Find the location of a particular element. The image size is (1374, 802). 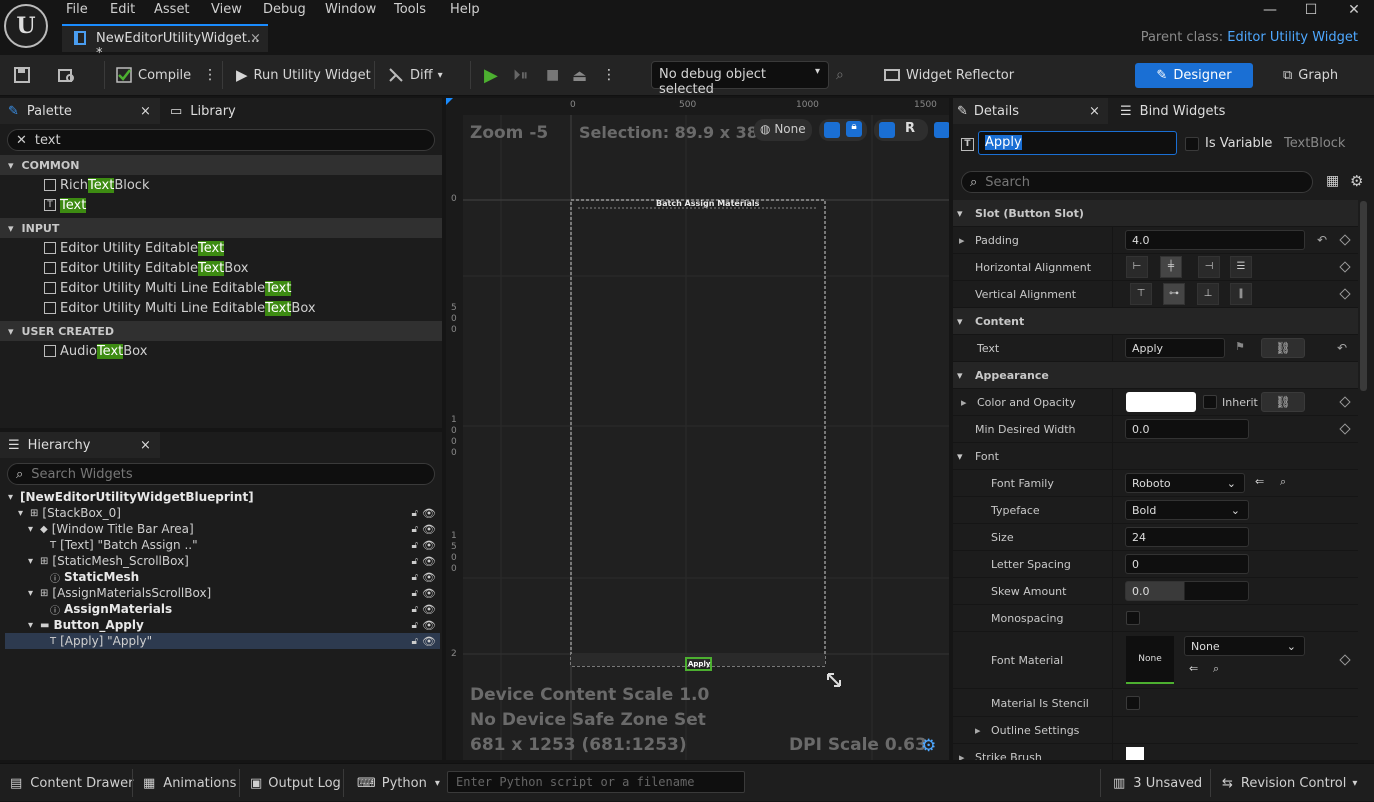

widget-name-input: Apply is located at coordinates (1077, 143).